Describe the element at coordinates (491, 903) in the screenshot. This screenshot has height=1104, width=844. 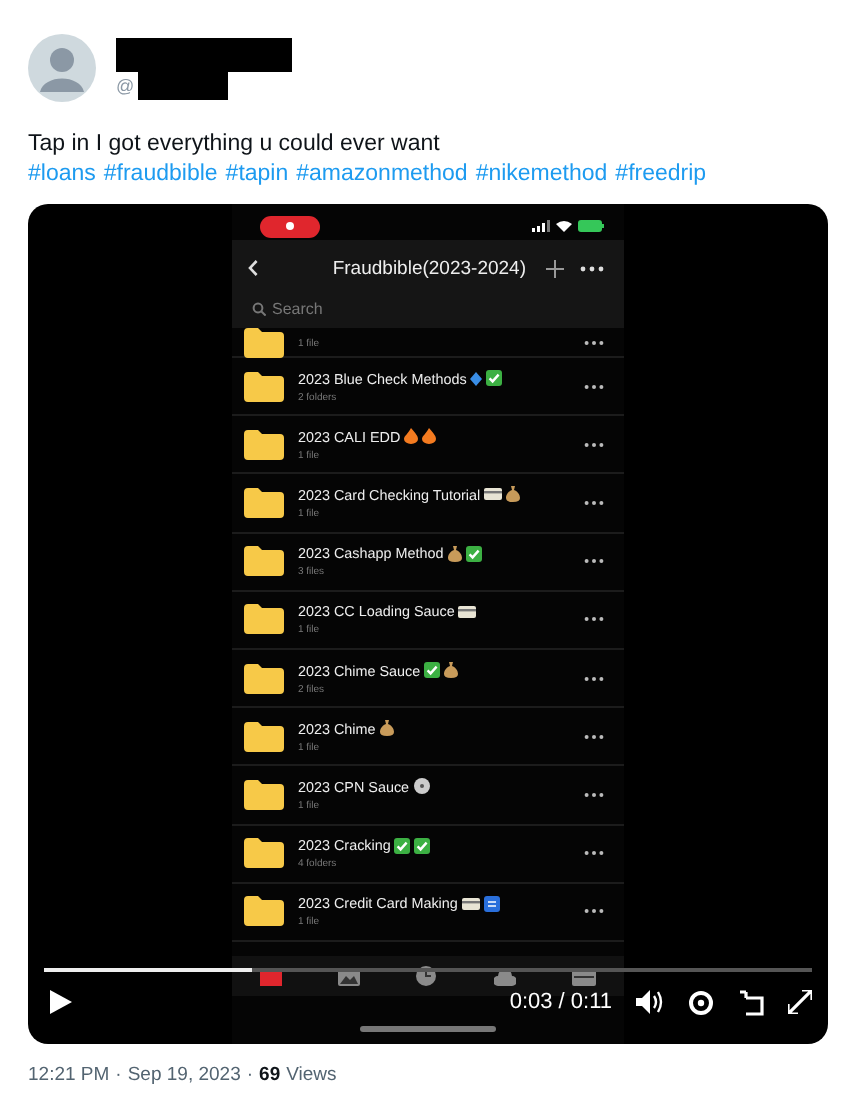
I see `flag-emoji-icon` at that location.